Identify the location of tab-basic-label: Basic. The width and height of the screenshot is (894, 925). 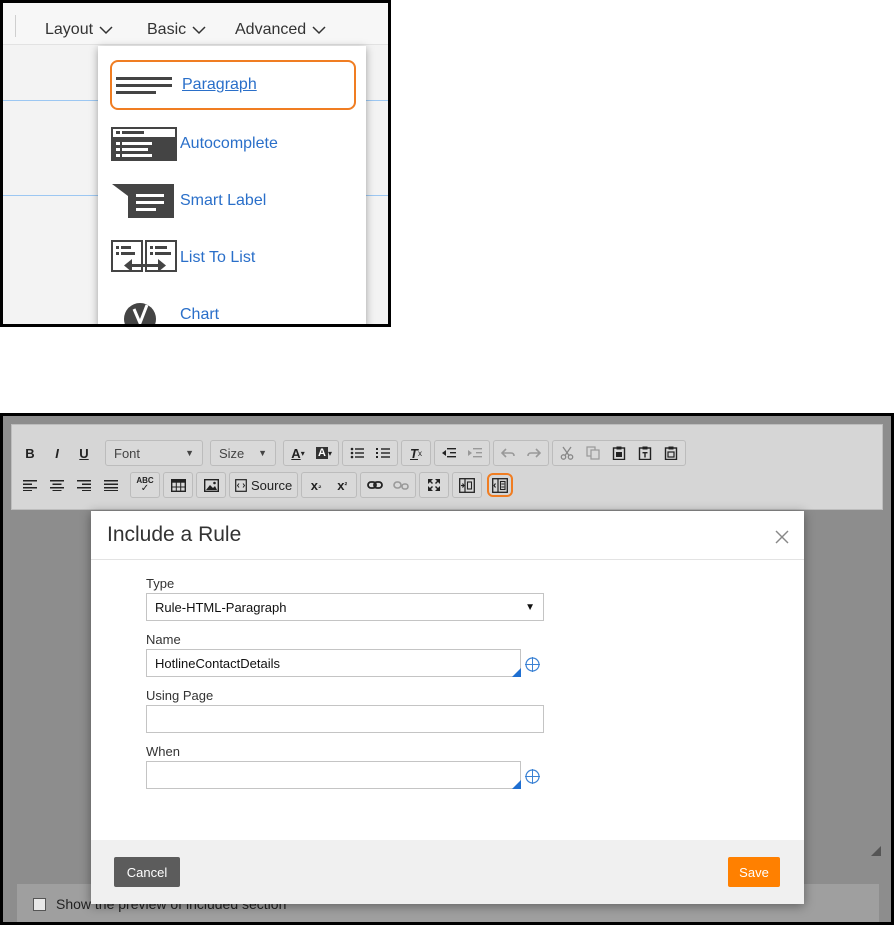
(167, 29).